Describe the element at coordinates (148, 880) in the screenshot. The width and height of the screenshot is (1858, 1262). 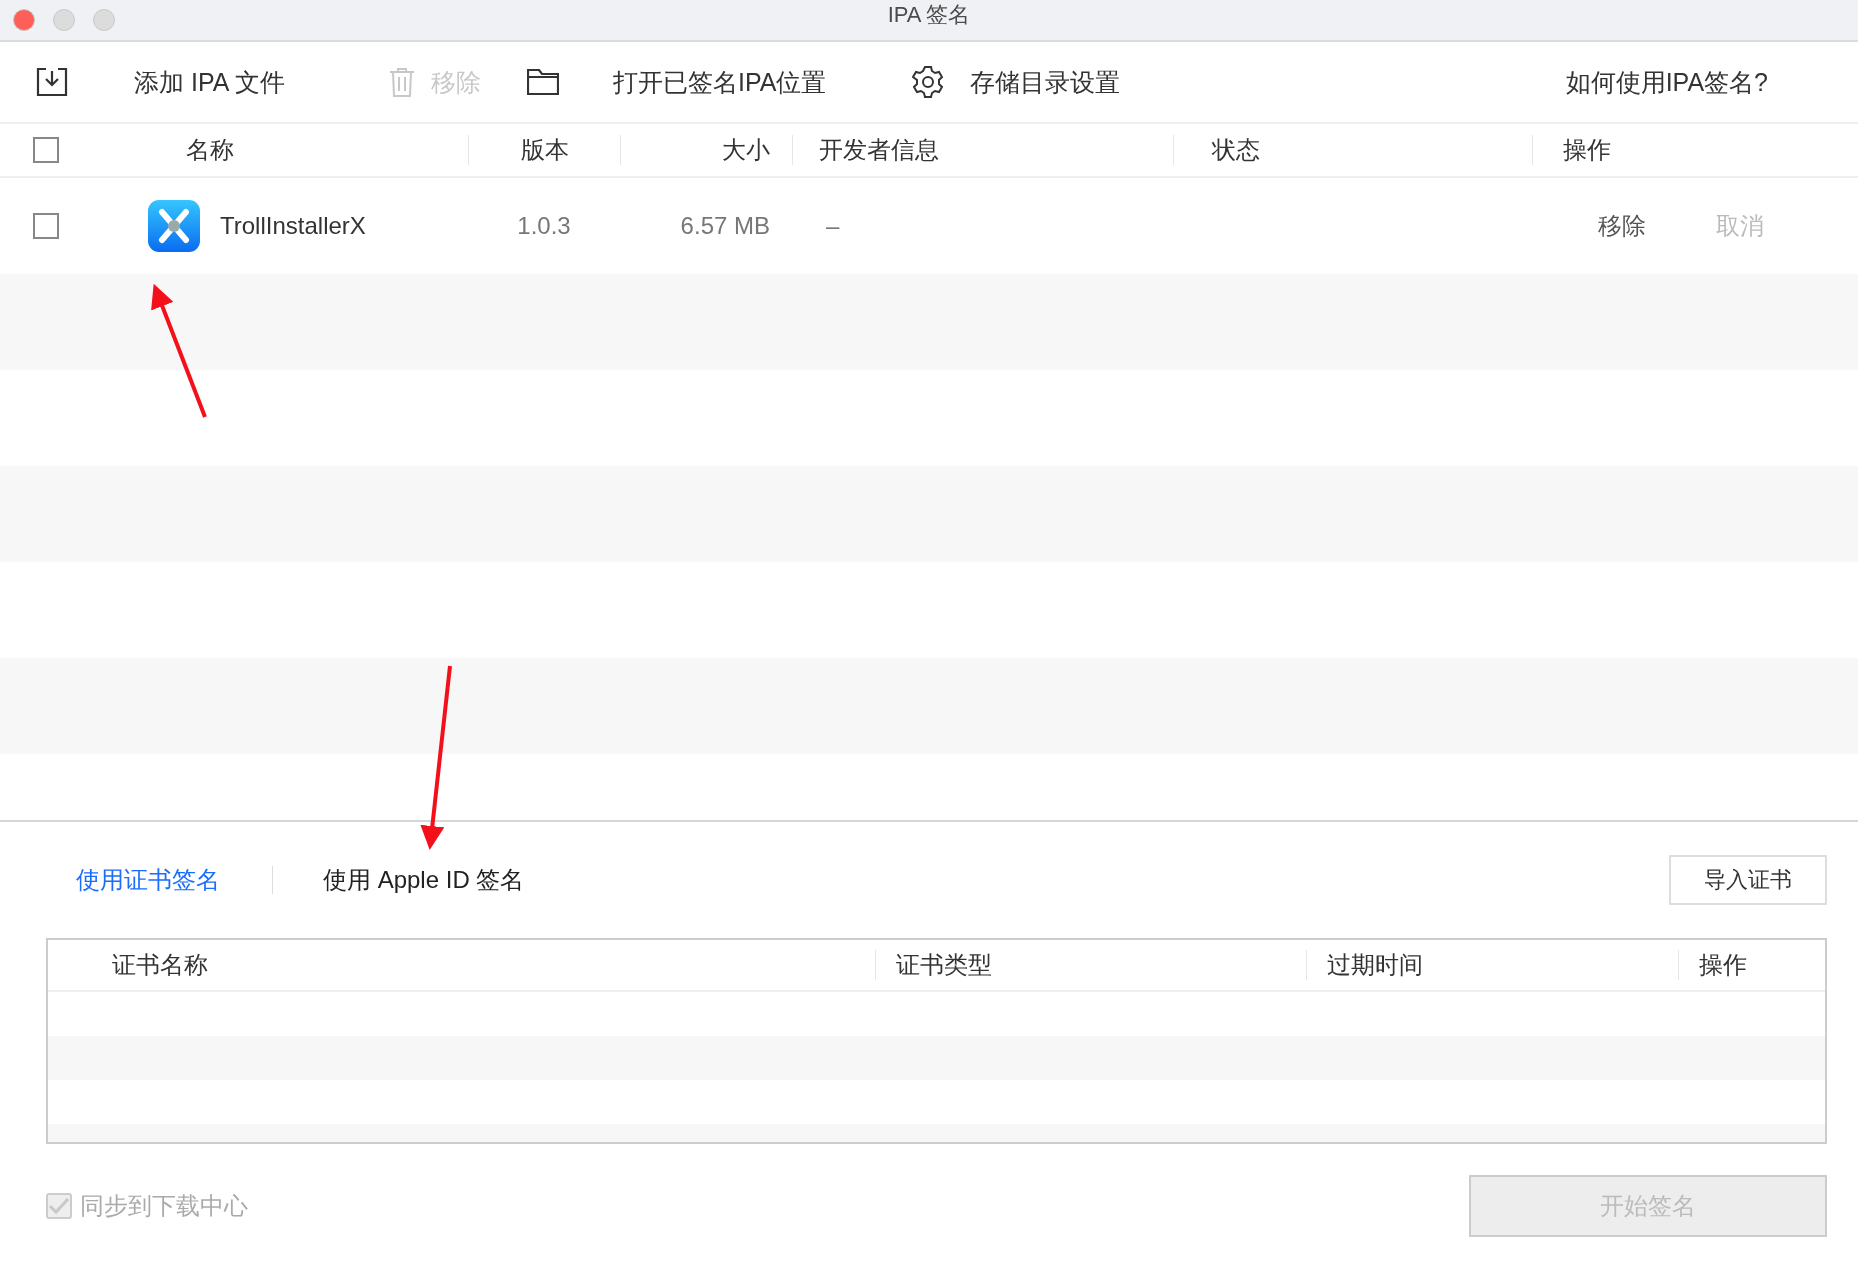
I see `sign-mode-tab: 使用证书签名` at that location.